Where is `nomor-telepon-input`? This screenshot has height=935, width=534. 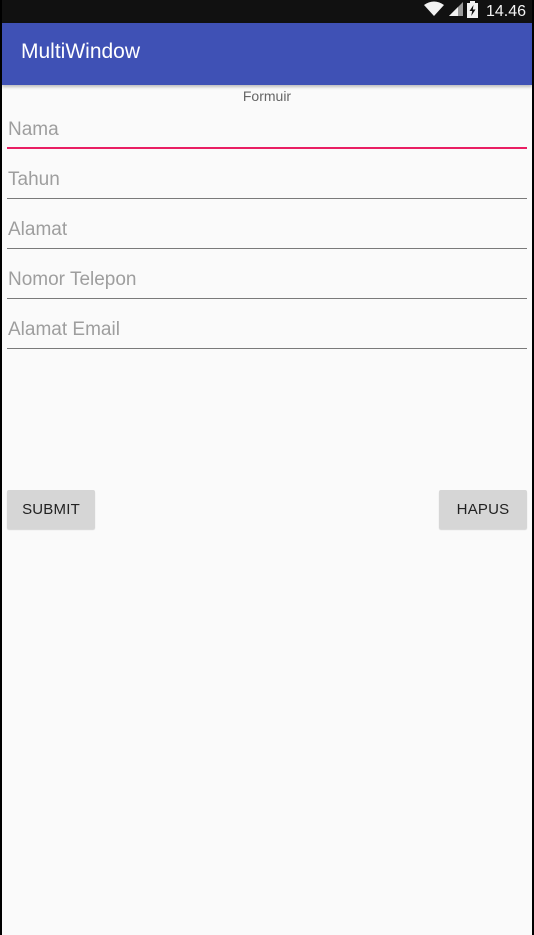 nomor-telepon-input is located at coordinates (267, 280).